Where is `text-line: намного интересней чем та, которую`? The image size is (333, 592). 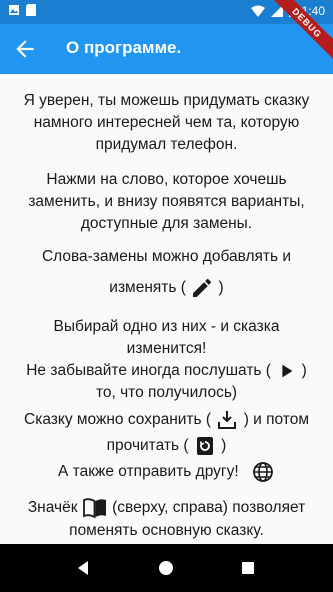
text-line: намного интересней чем та, которую is located at coordinates (166, 122).